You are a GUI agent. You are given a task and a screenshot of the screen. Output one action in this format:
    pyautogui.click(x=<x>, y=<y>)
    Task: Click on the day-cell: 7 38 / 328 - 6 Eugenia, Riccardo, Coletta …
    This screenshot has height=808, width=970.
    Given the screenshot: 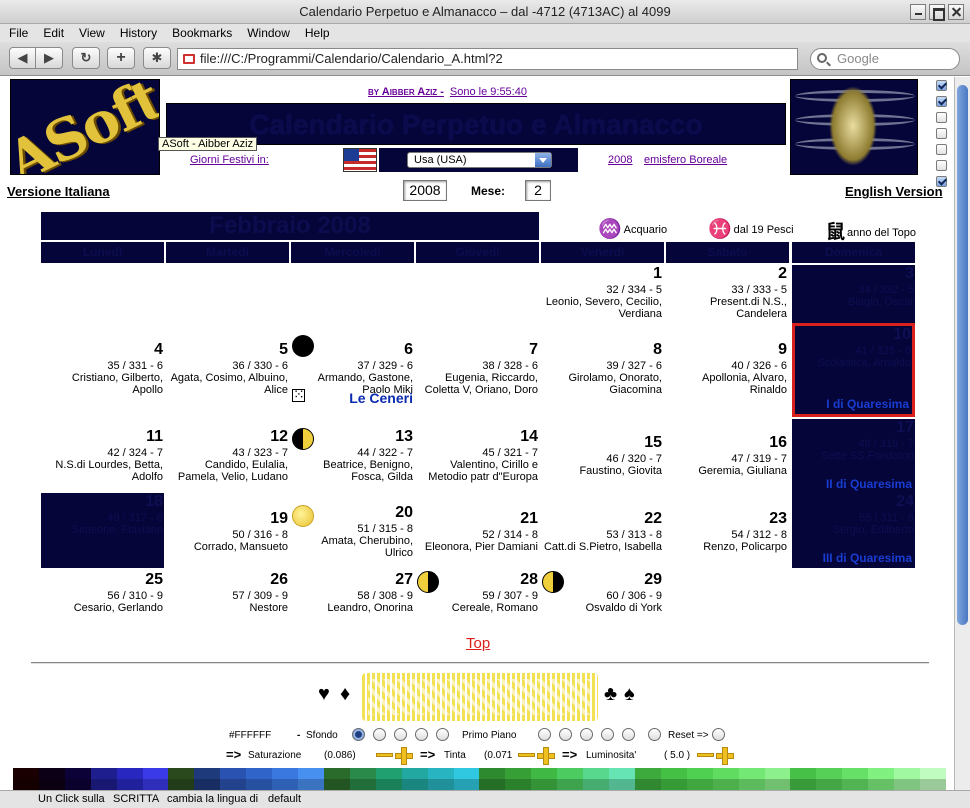 What is the action you would take?
    pyautogui.click(x=477, y=378)
    